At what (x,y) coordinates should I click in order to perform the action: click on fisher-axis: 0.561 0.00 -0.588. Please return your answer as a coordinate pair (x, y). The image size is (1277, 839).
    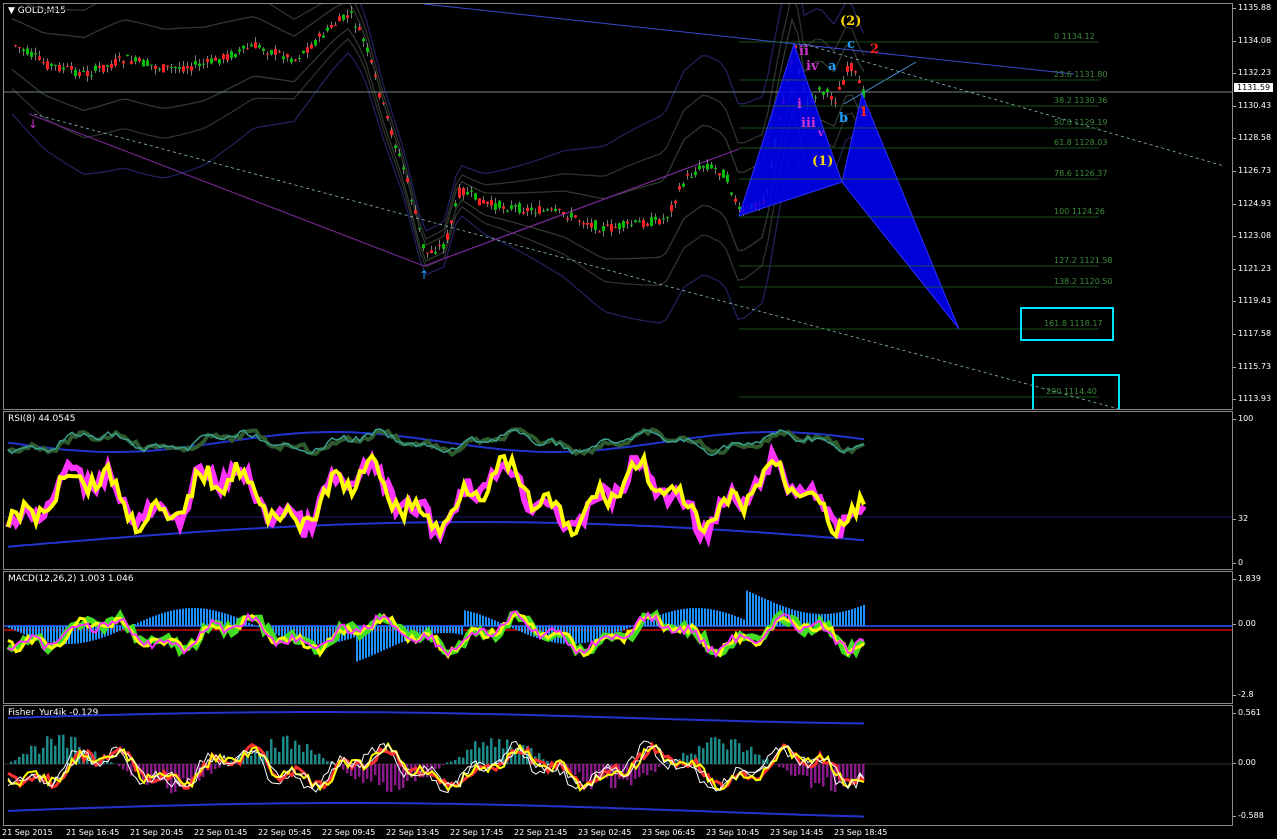
    Looking at the image, I should click on (1255, 765).